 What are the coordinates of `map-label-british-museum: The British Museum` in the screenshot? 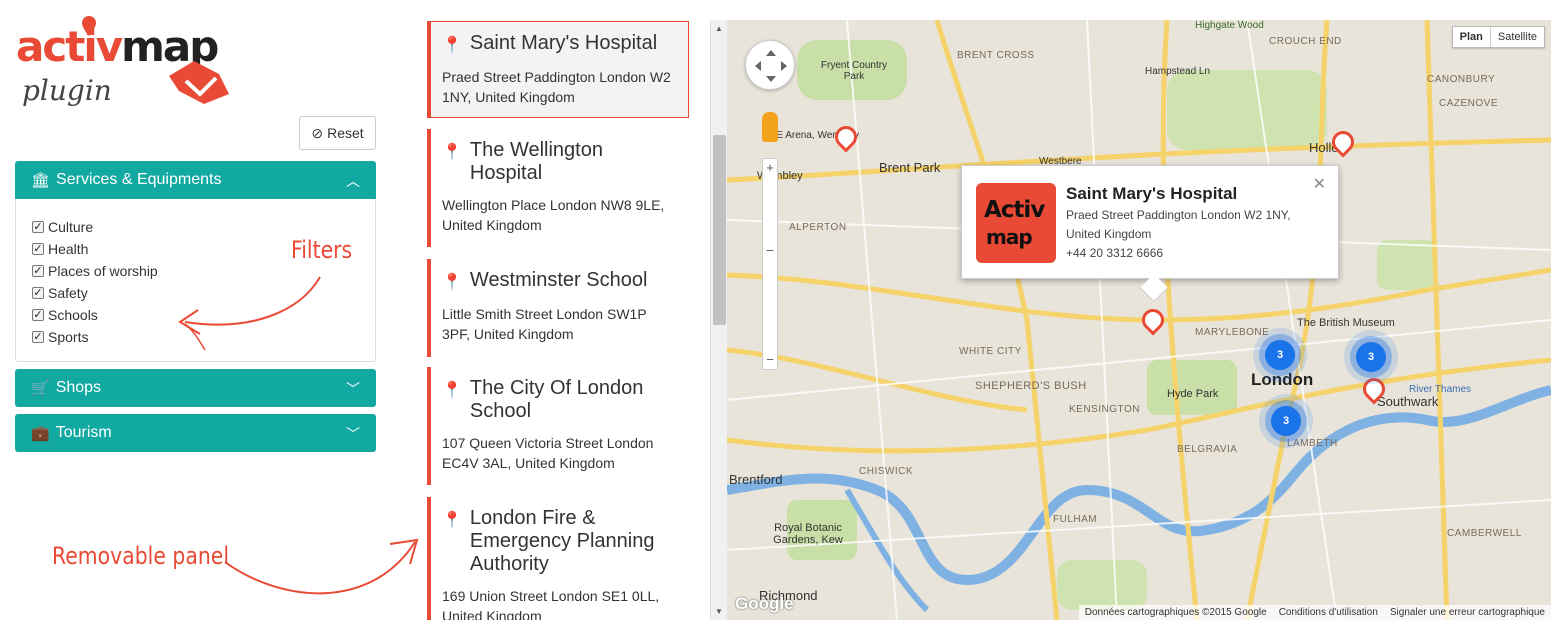 It's located at (1346, 323).